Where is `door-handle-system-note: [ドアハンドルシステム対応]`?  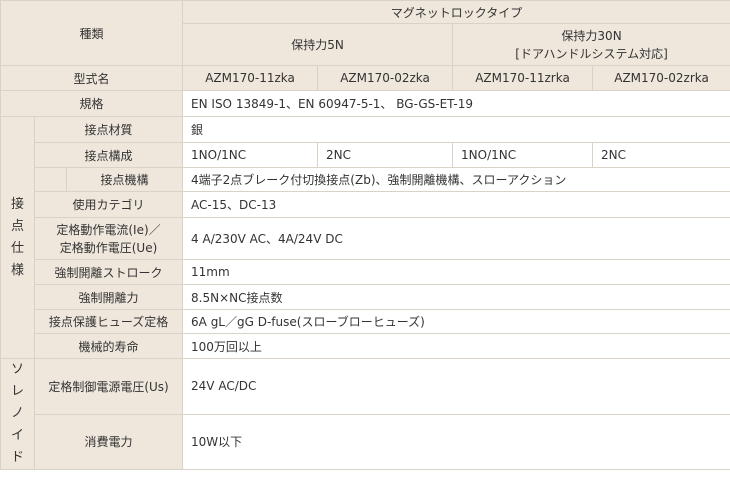 door-handle-system-note: [ドアハンドルシステム対応] is located at coordinates (591, 53).